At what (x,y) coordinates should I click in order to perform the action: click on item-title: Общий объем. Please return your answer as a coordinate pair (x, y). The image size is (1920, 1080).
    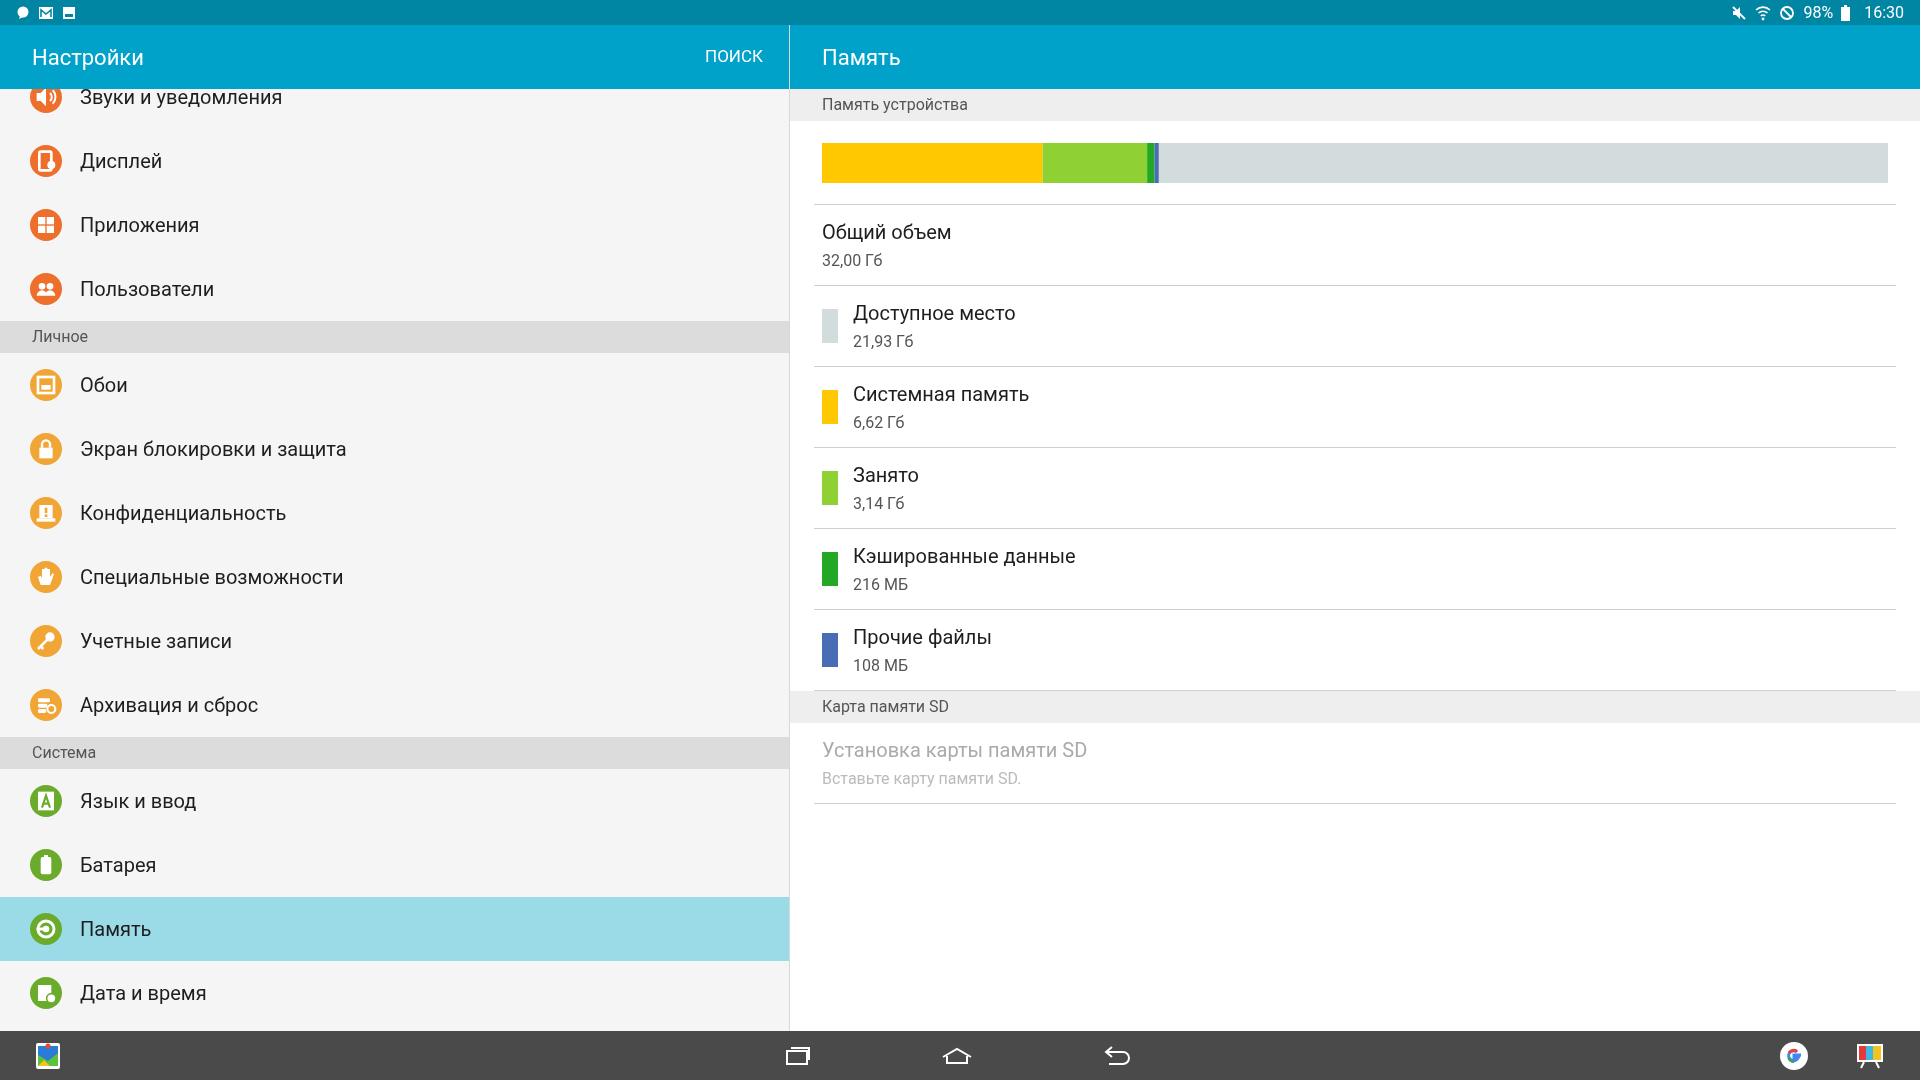
    Looking at the image, I should click on (887, 232).